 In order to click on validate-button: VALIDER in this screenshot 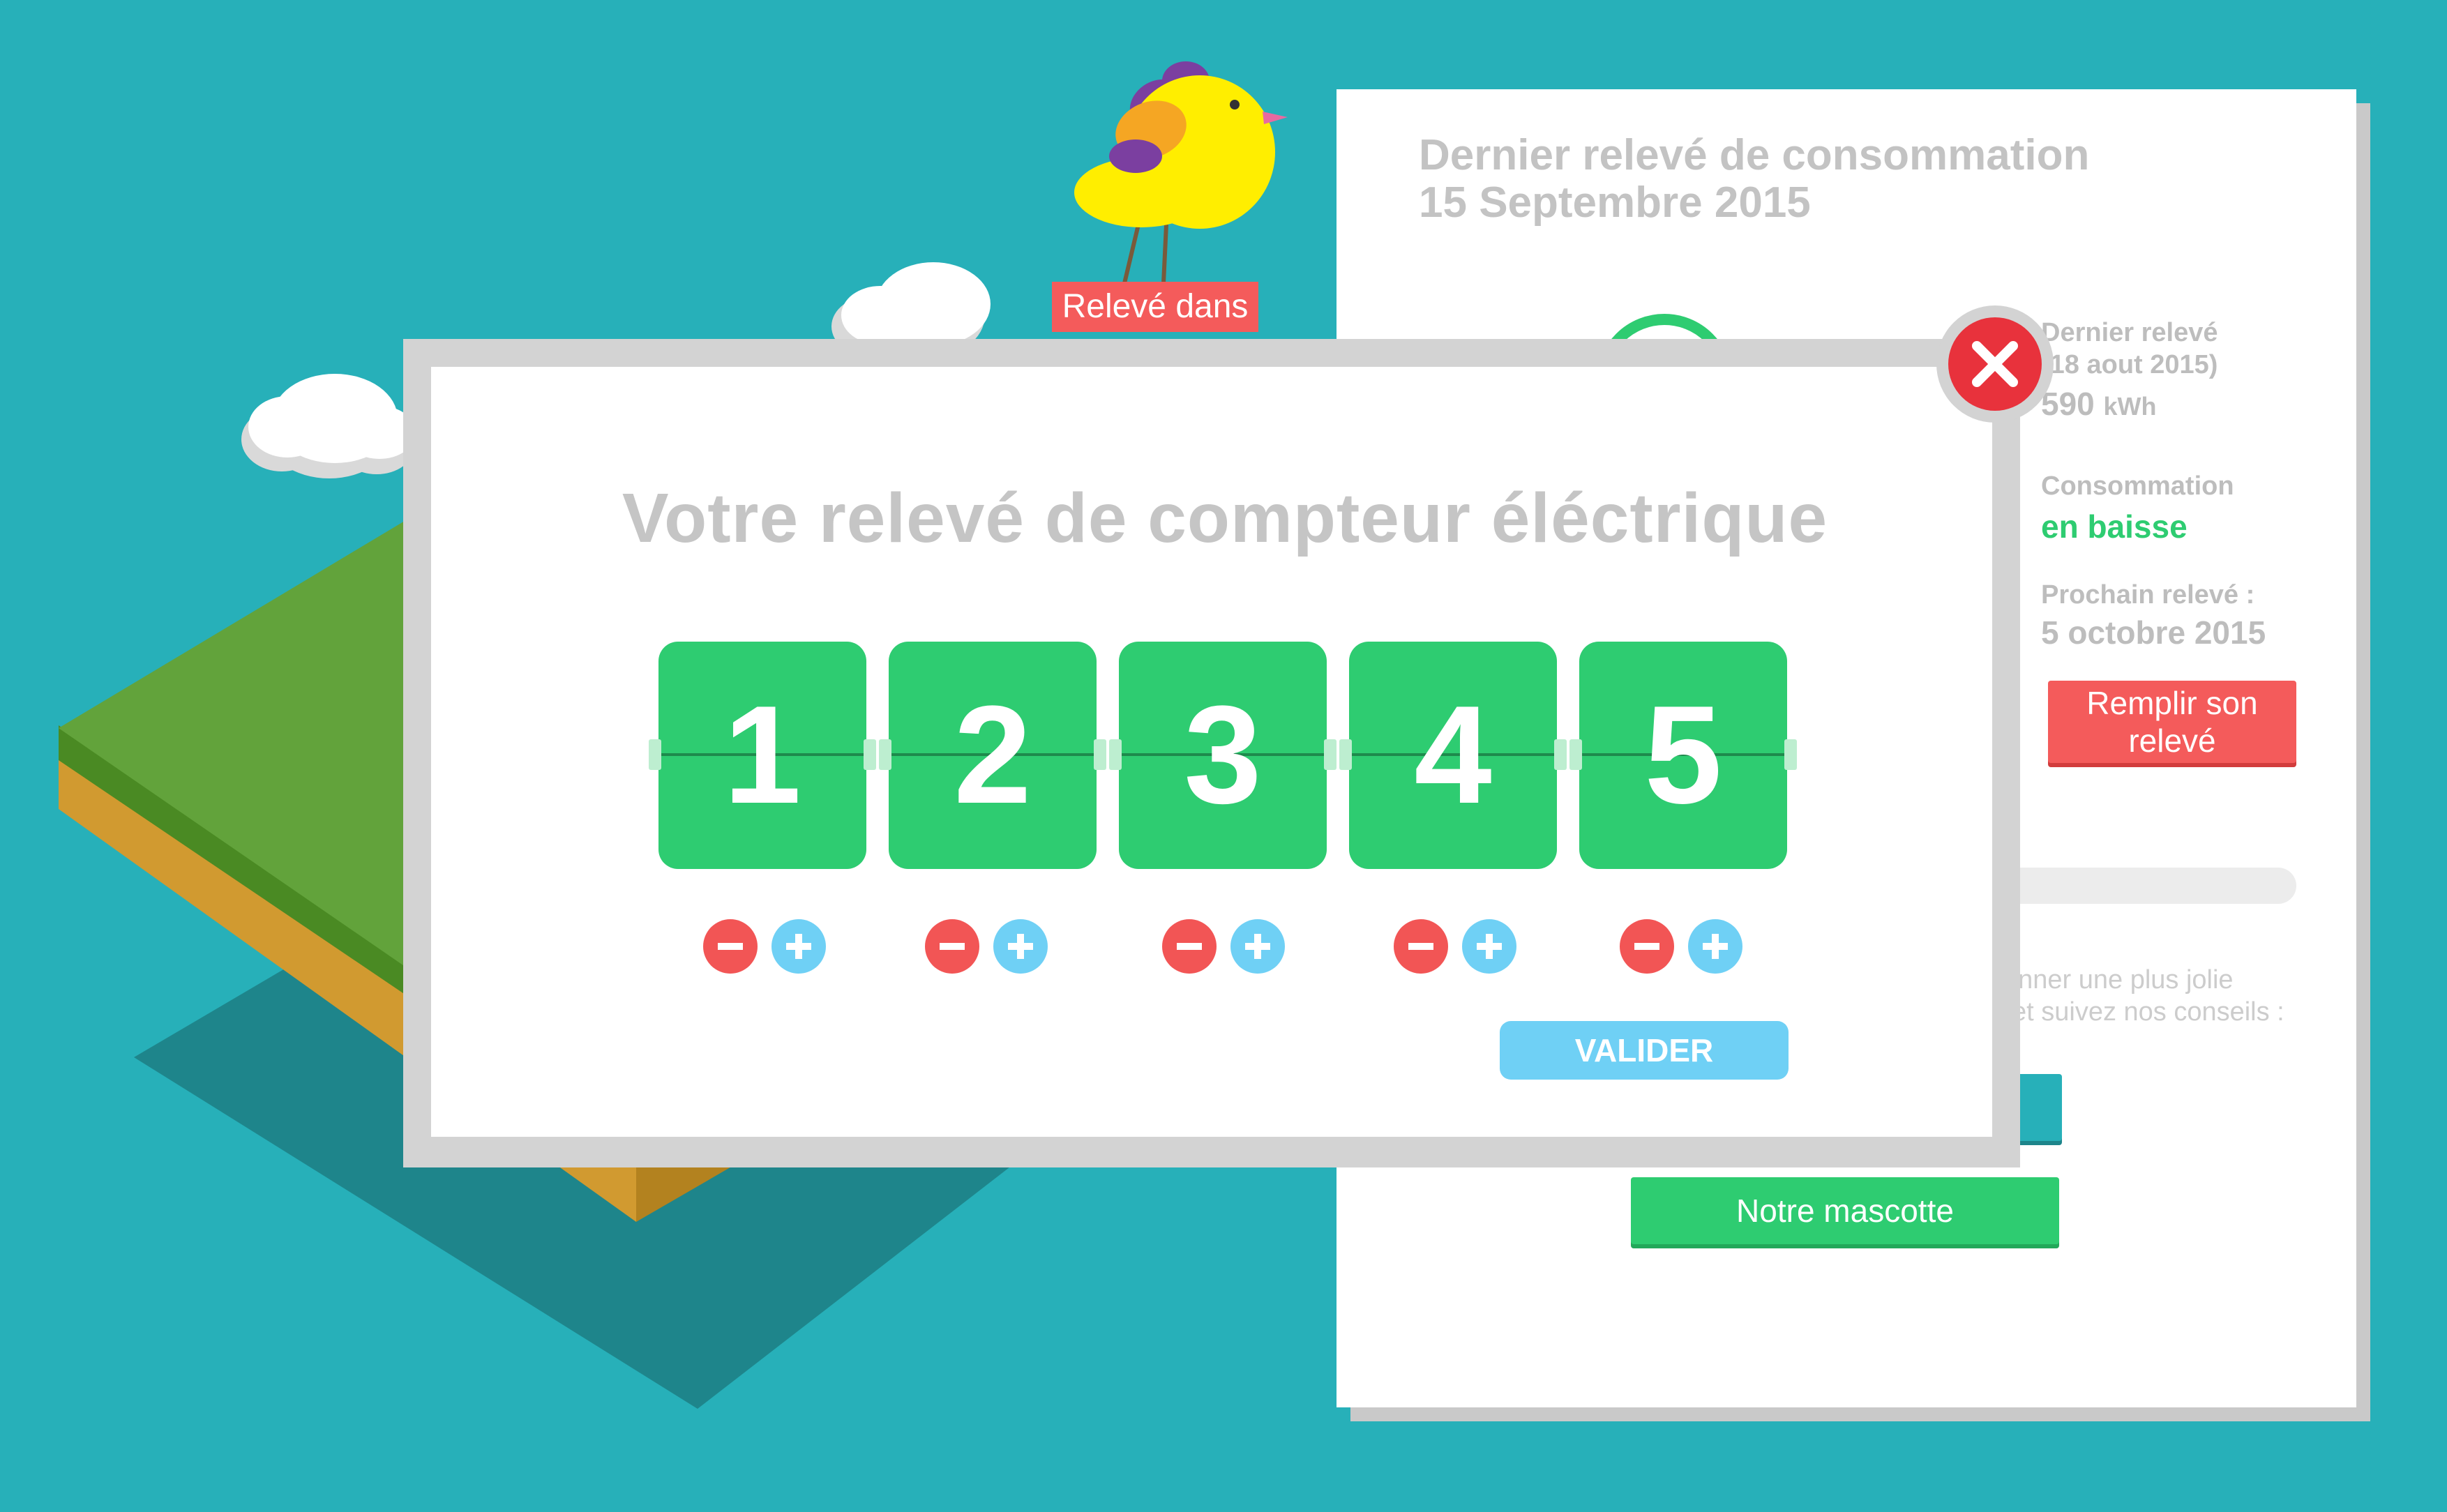, I will do `click(1644, 1050)`.